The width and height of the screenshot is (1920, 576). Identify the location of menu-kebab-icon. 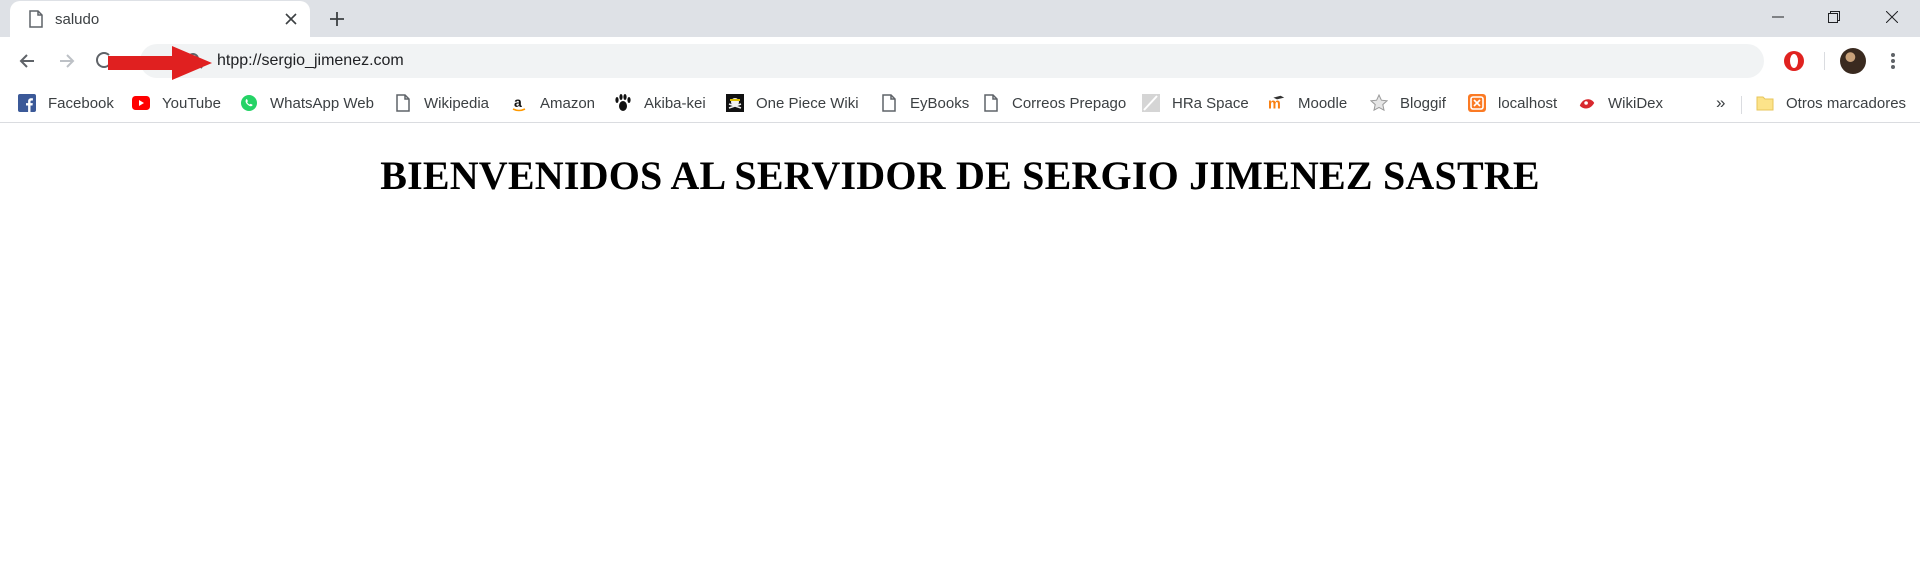
(1893, 61).